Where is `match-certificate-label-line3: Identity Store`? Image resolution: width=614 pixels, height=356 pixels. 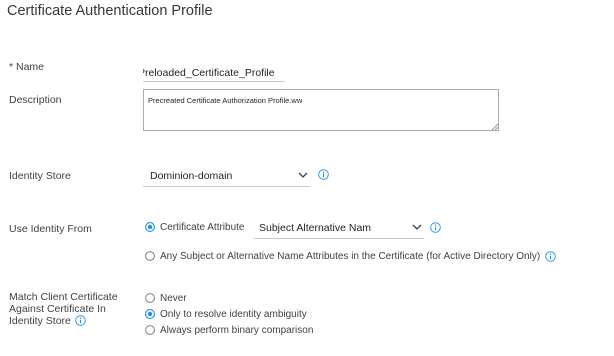
match-certificate-label-line3: Identity Store is located at coordinates (40, 321).